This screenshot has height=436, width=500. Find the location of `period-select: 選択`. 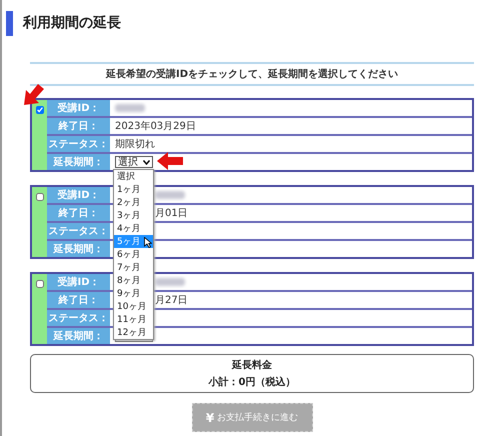

period-select: 選択 is located at coordinates (134, 162).